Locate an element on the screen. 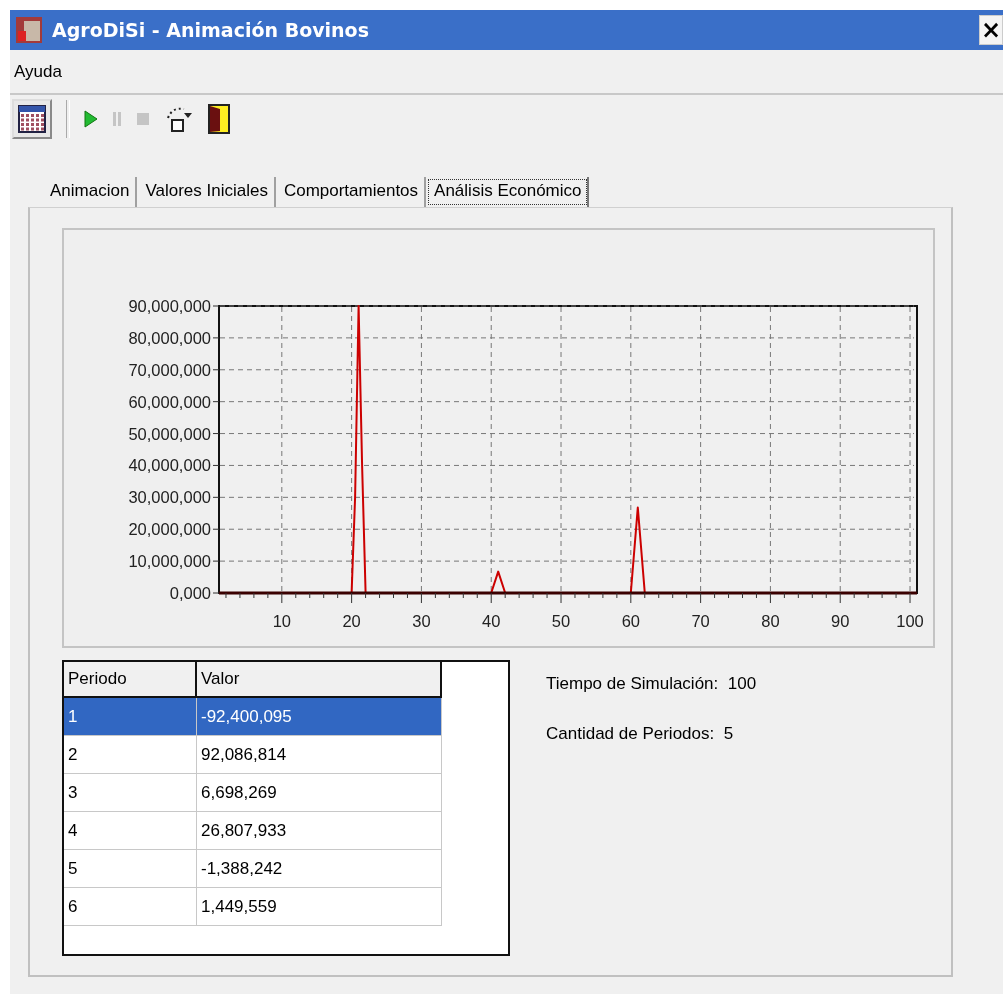 This screenshot has height=994, width=1003. calendar-button is located at coordinates (32, 119).